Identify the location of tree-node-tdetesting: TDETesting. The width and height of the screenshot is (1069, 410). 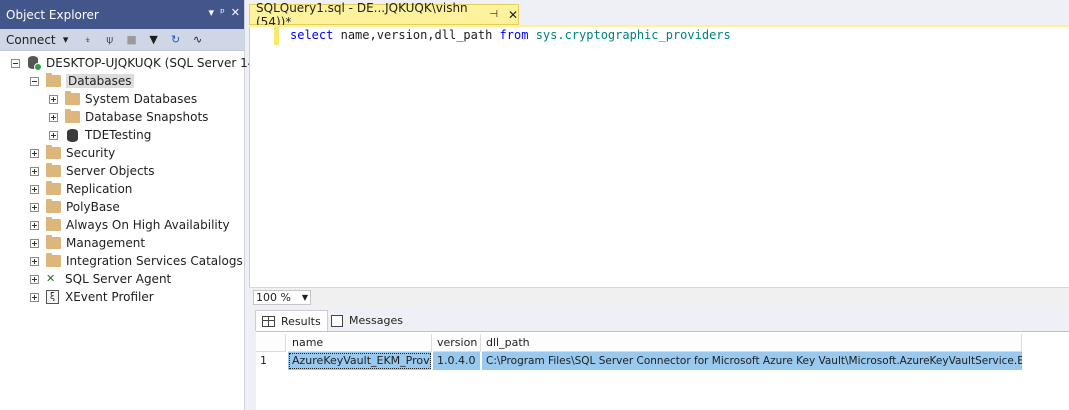
(100, 135).